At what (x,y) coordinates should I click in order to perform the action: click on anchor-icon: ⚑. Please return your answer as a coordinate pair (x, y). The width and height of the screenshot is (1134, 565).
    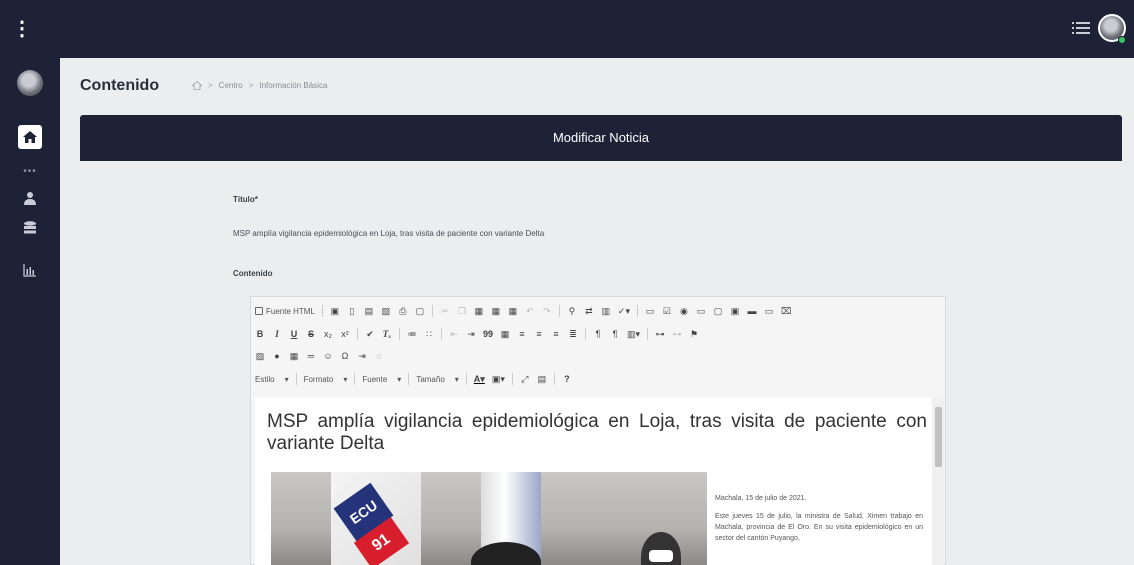
    Looking at the image, I should click on (694, 334).